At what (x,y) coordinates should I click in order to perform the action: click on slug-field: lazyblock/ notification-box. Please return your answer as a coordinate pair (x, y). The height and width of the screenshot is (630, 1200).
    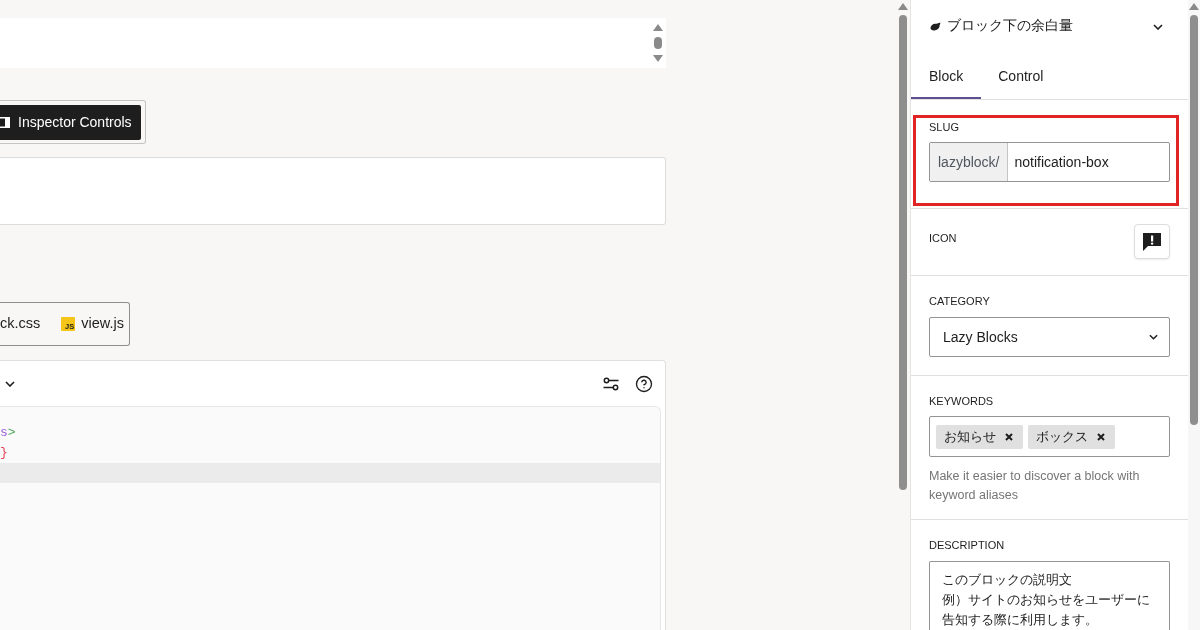
    Looking at the image, I should click on (1049, 162).